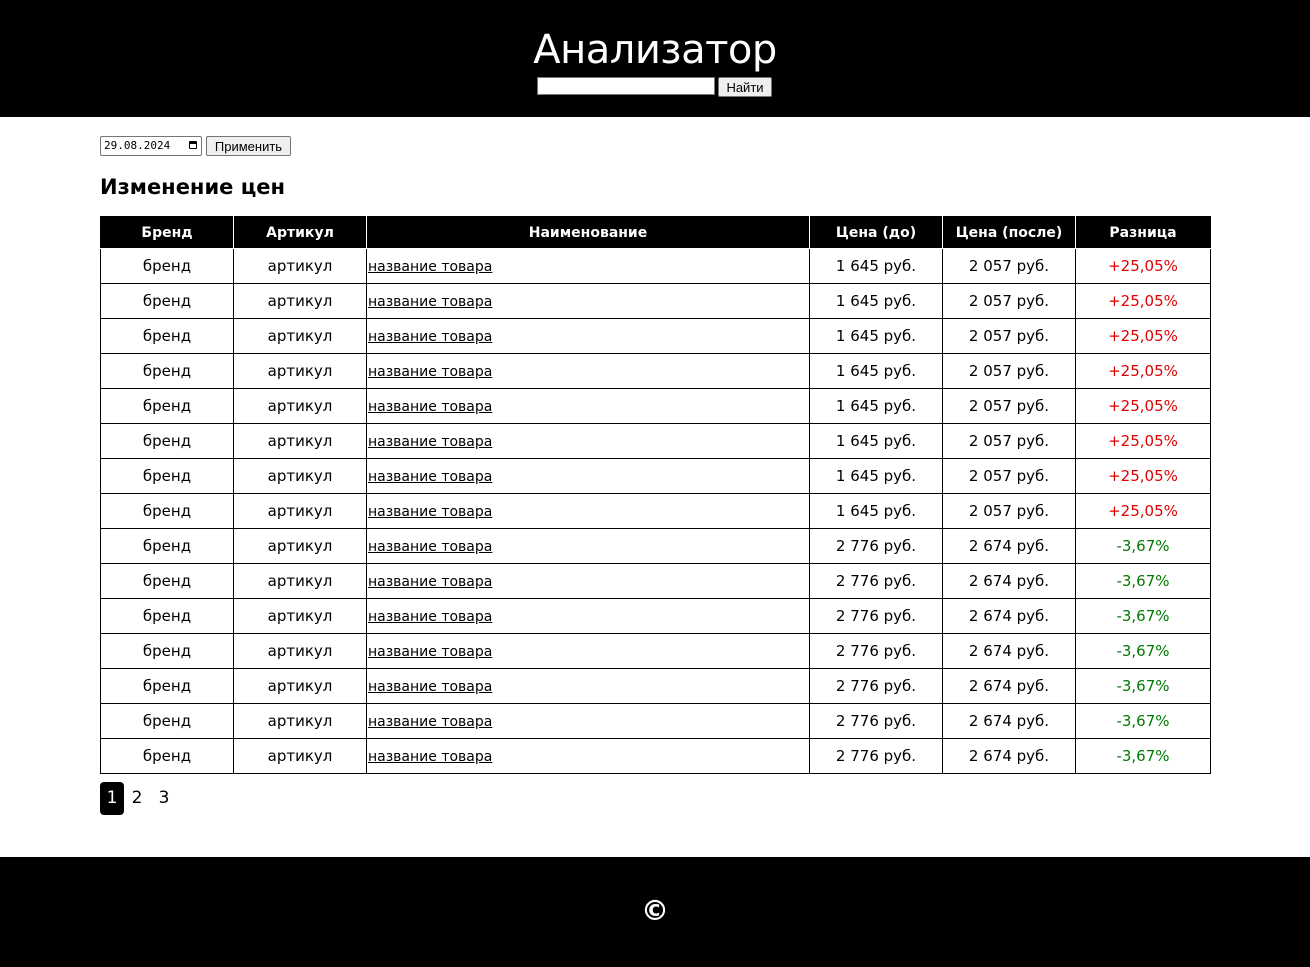 The image size is (1310, 967). I want to click on column-header-brand: Бренд, so click(167, 232).